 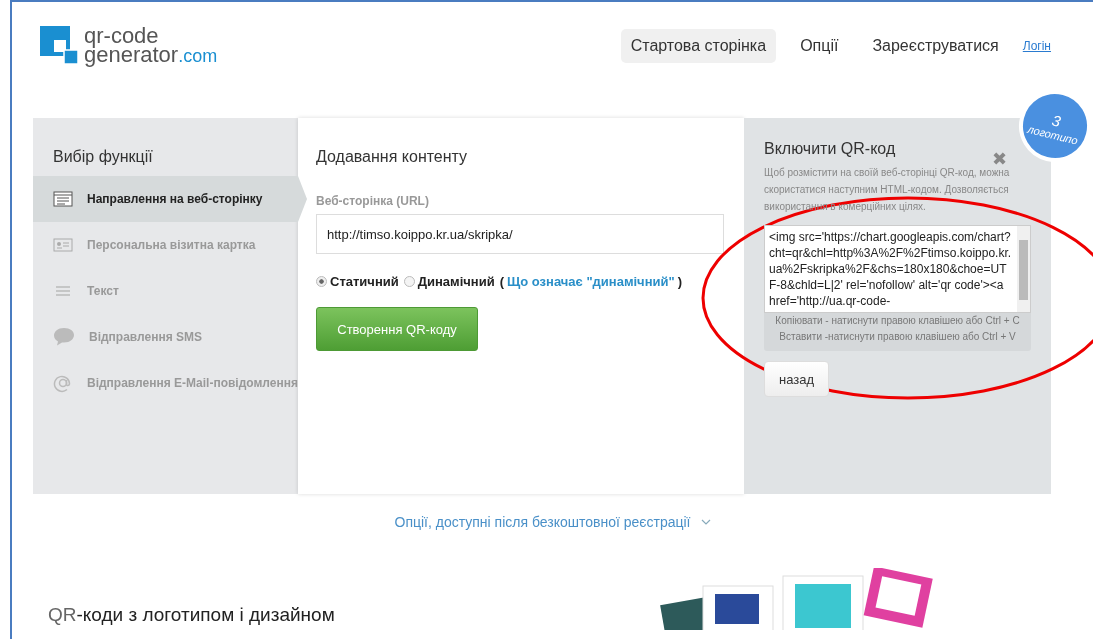 I want to click on browser-window-icon, so click(x=63, y=199).